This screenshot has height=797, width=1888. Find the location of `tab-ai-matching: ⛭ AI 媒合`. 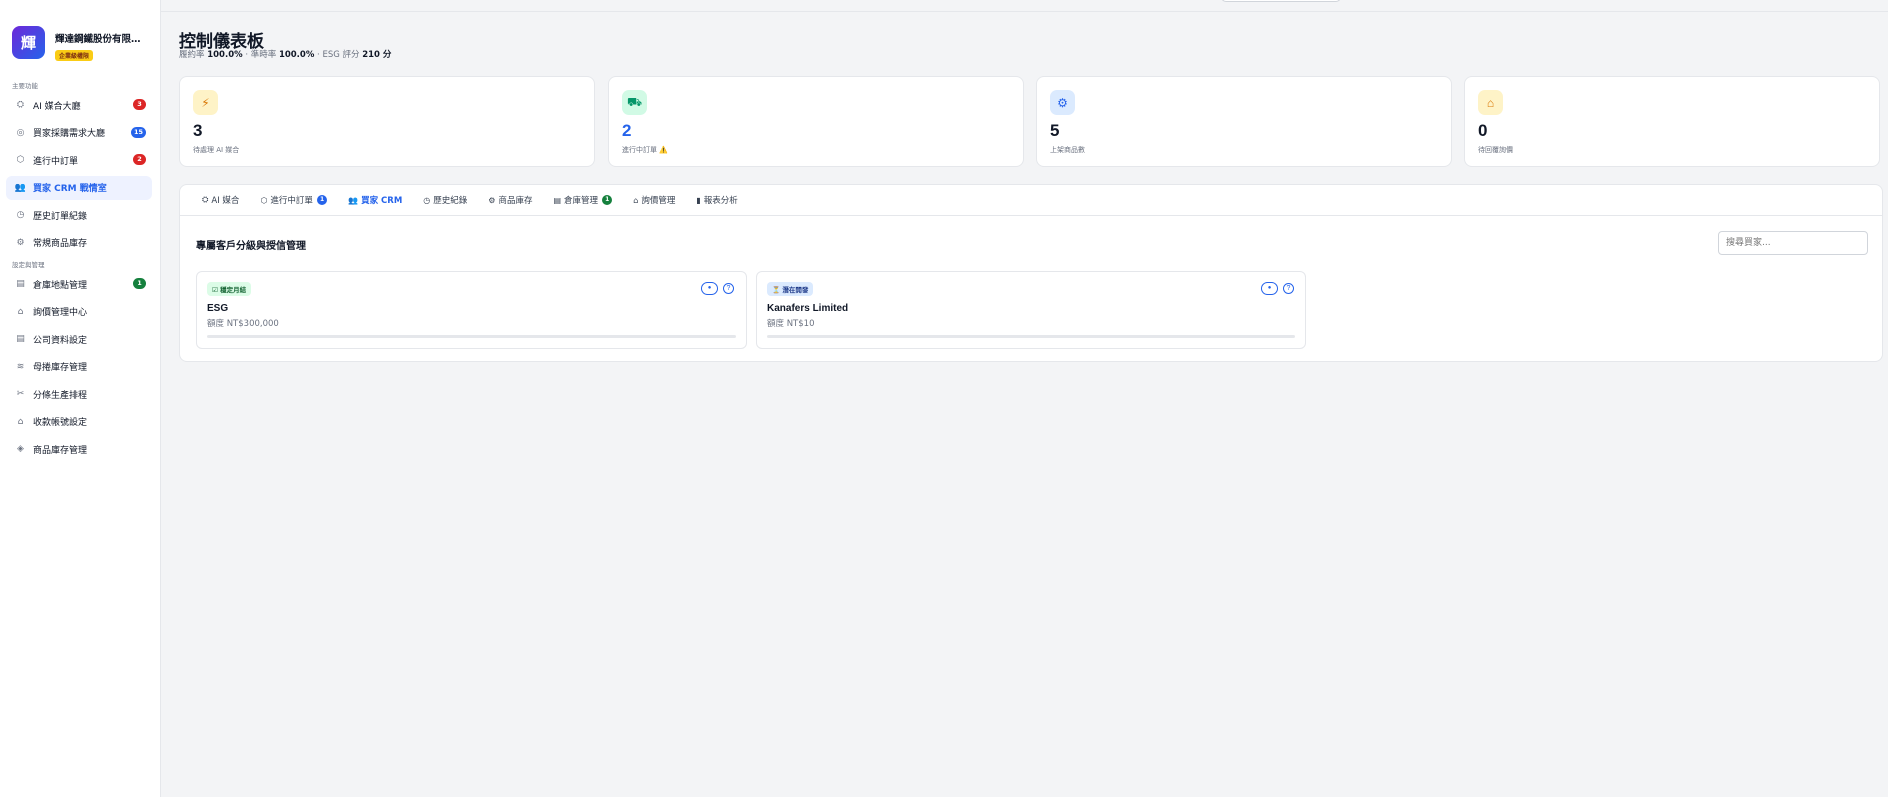

tab-ai-matching: ⛭ AI 媒合 is located at coordinates (220, 200).